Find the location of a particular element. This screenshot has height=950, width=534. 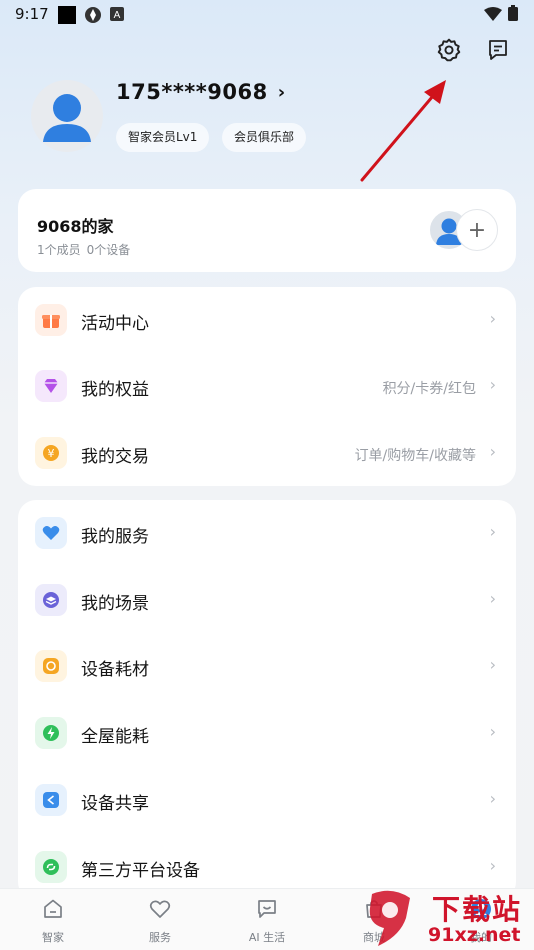

share-icon is located at coordinates (51, 800).